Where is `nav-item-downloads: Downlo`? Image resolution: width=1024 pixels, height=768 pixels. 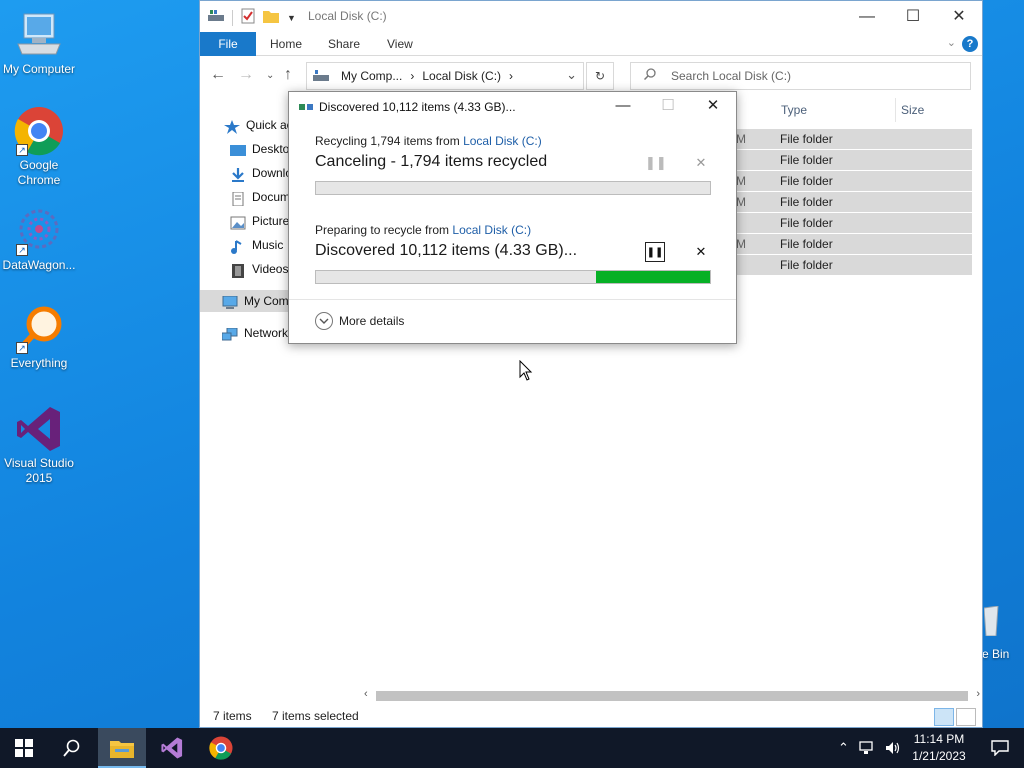
nav-item-downloads: Downlo is located at coordinates (261, 173).